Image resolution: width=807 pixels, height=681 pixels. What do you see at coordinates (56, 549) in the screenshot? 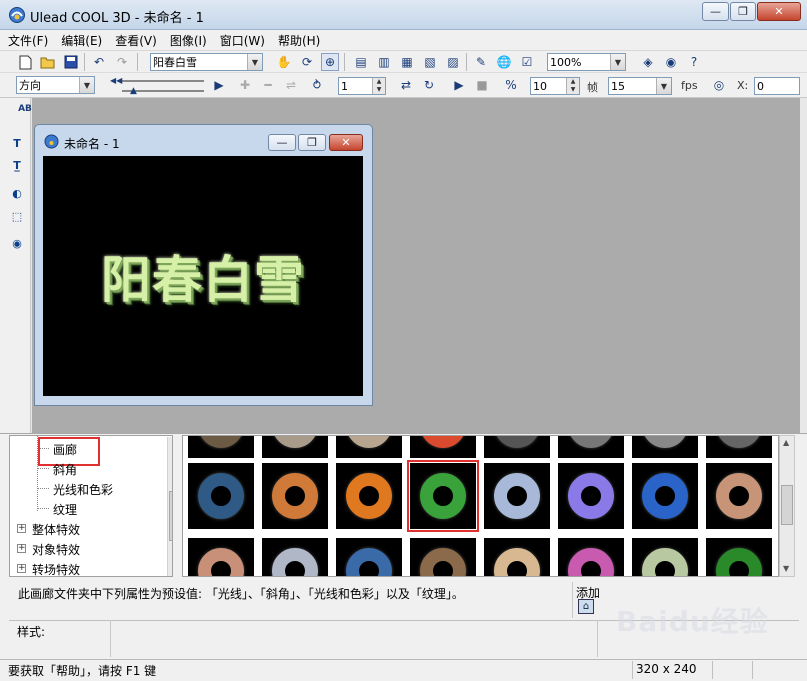
I see `tree-item-object-fx: 对象特效` at bounding box center [56, 549].